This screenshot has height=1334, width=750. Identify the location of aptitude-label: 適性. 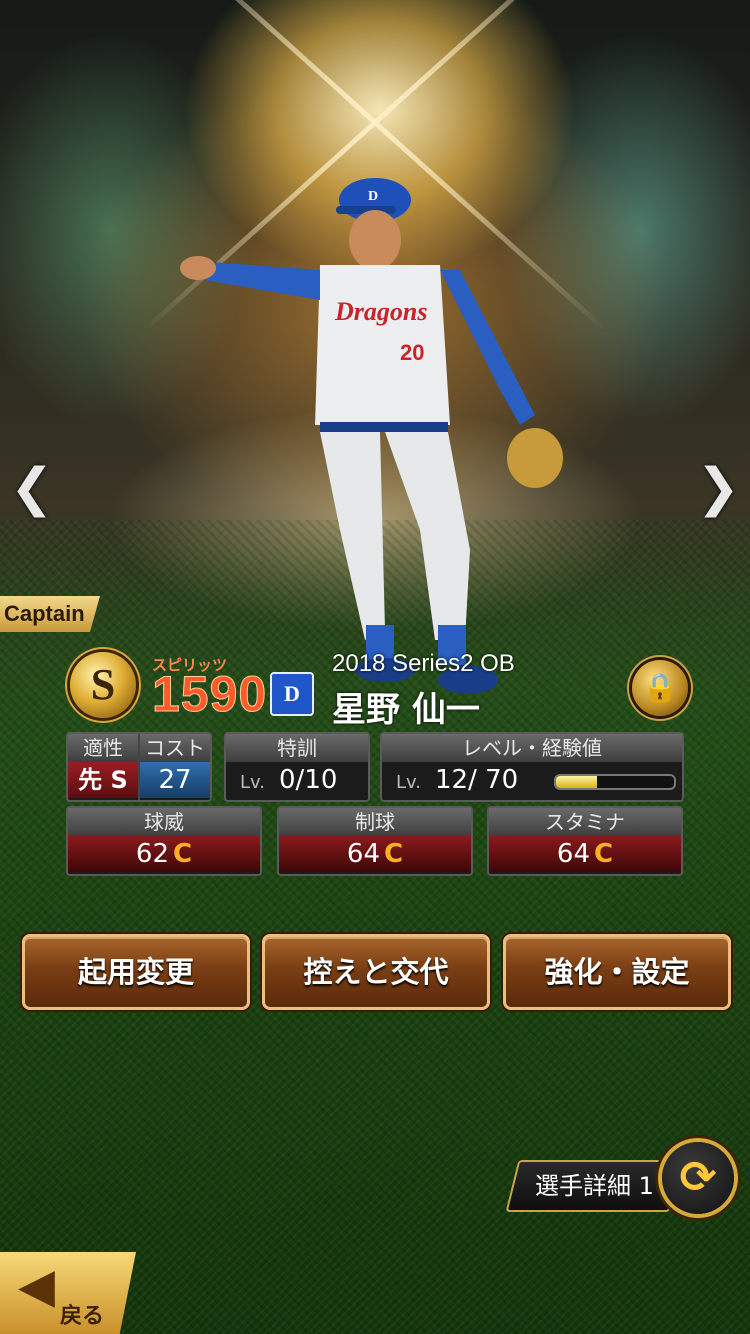
(103, 748).